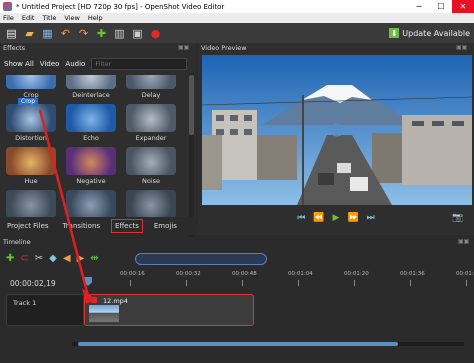 The width and height of the screenshot is (474, 363). Describe the element at coordinates (67, 206) in the screenshot. I see `annotation-arrow` at that location.